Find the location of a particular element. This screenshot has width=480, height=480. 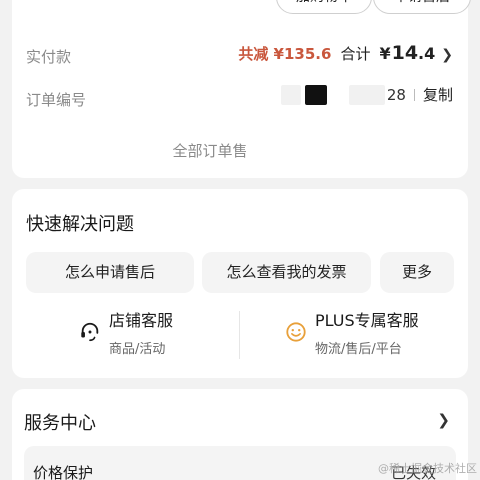

faq-chip-more: 更多 is located at coordinates (417, 272).